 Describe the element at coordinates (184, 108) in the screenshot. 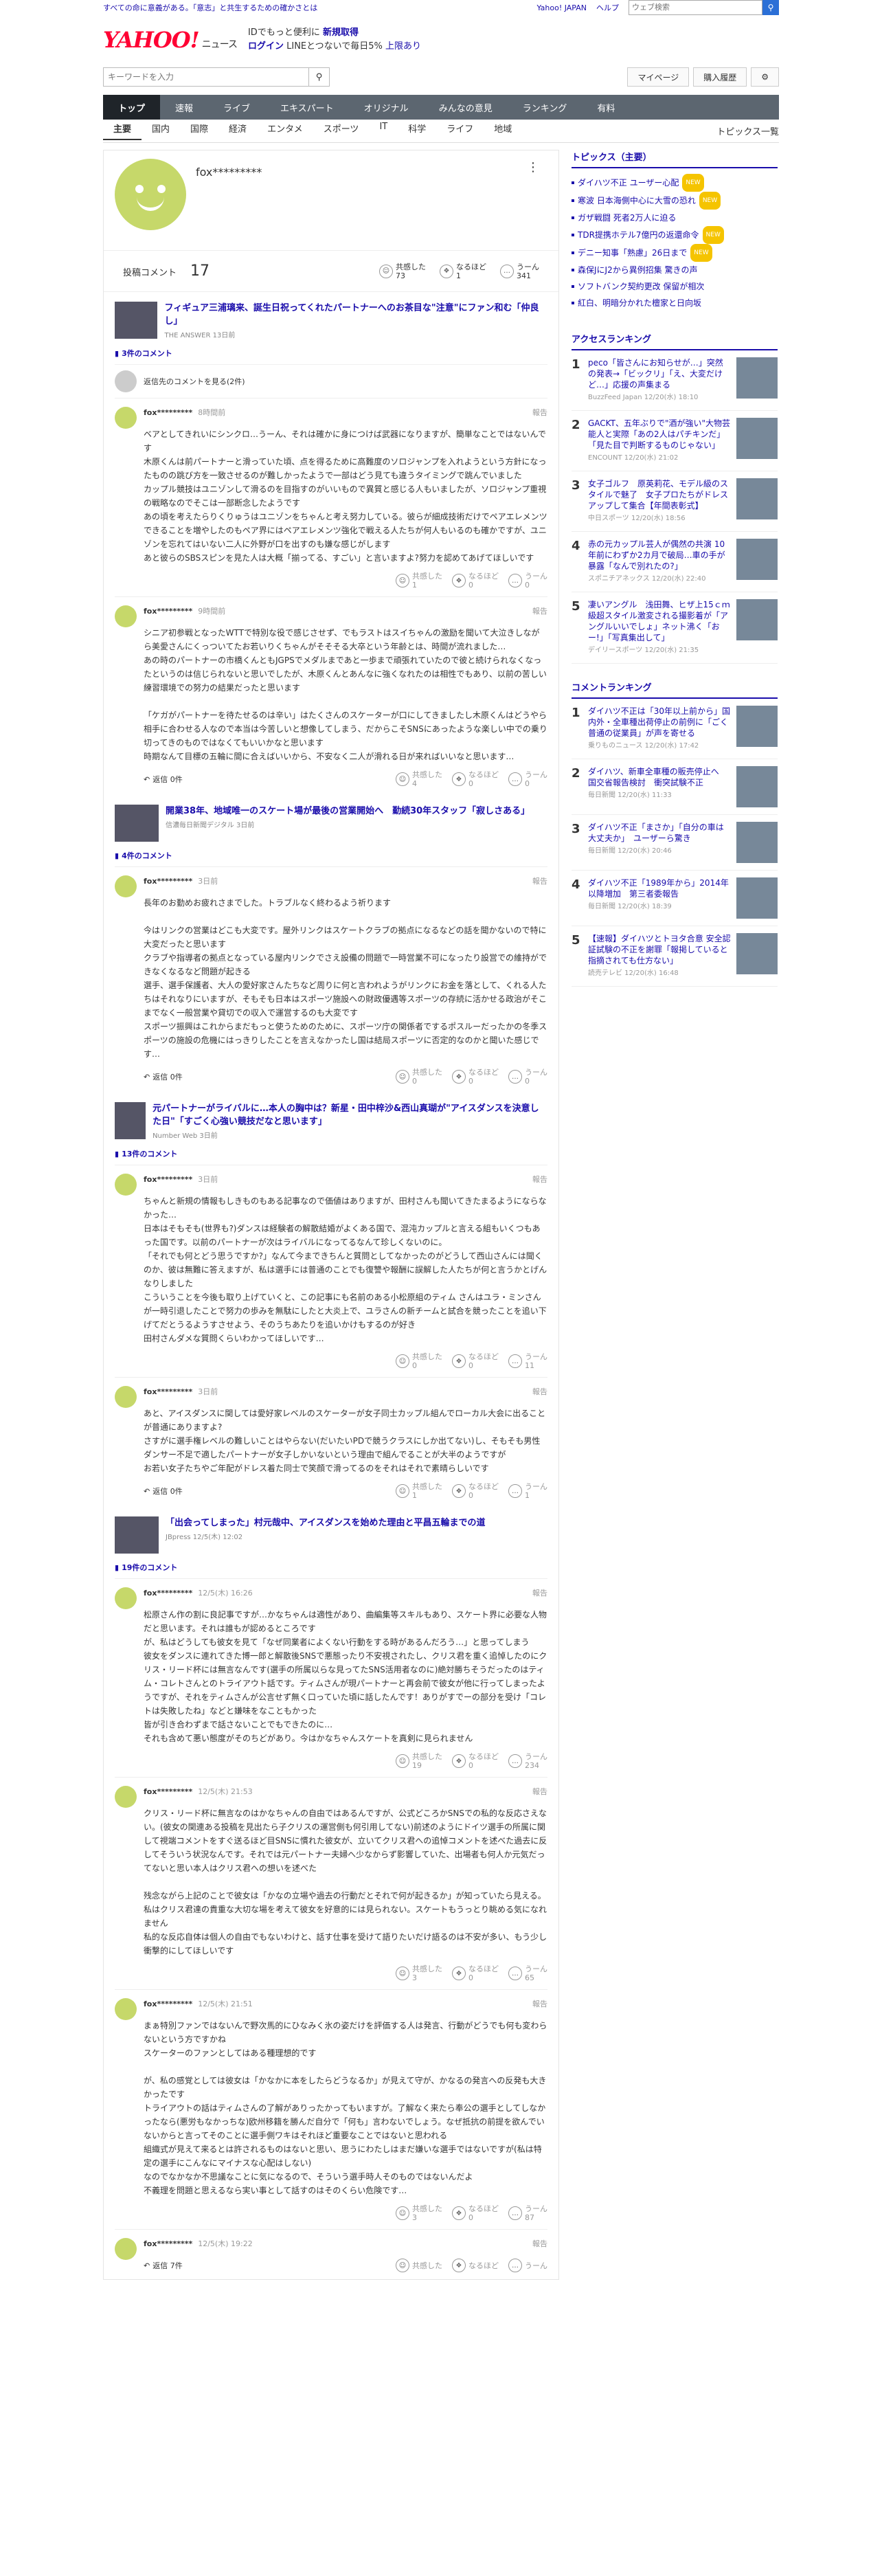

I see `nav-tab-1: 速報` at that location.